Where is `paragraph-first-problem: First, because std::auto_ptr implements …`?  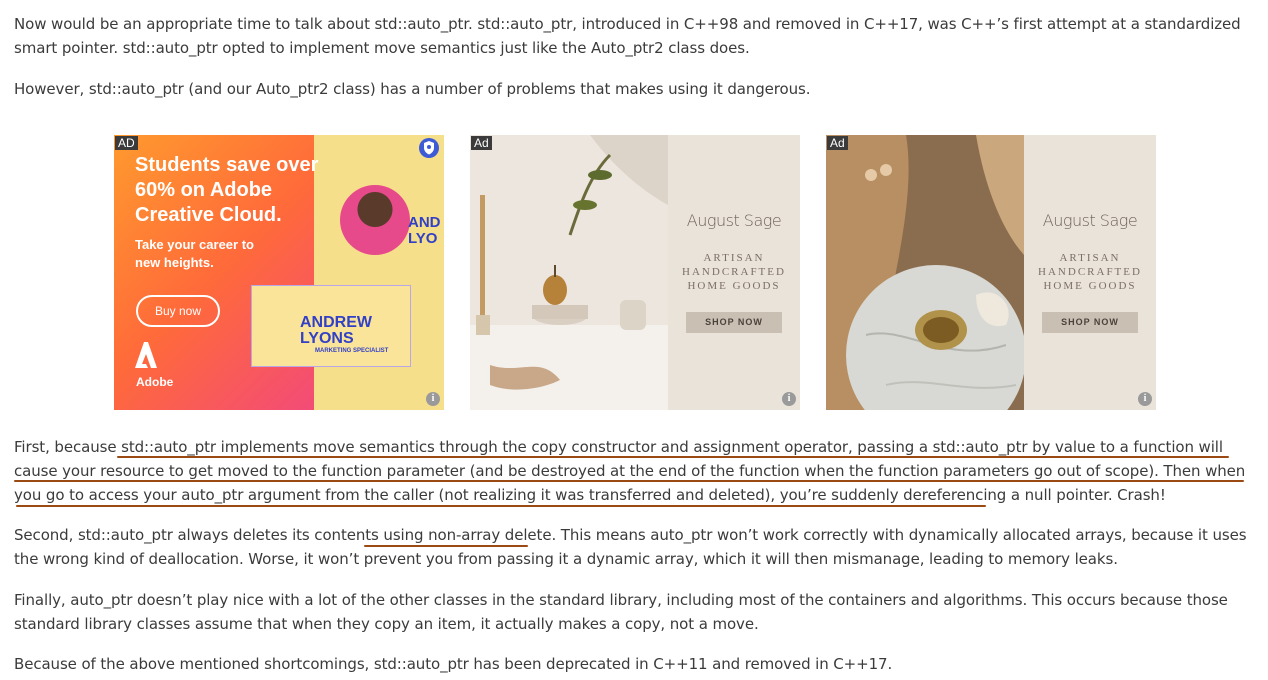 paragraph-first-problem: First, because std::auto_ptr implements … is located at coordinates (630, 471).